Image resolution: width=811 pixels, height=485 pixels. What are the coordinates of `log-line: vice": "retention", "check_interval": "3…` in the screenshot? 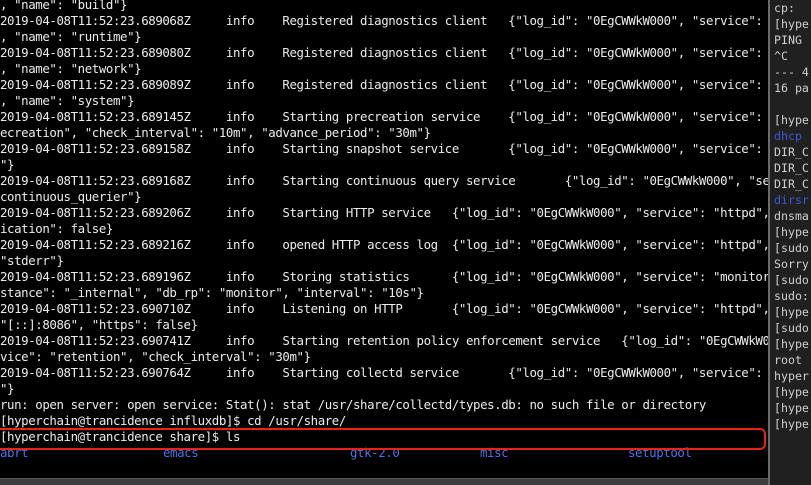 It's located at (155, 356).